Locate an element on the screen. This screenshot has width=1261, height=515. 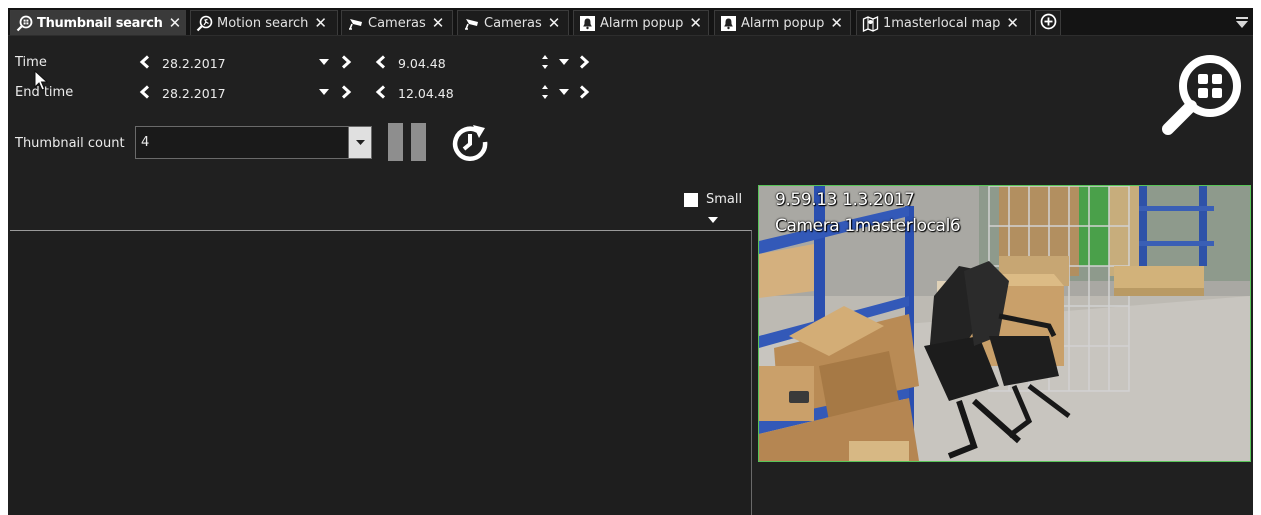
pause-icon is located at coordinates (395, 142).